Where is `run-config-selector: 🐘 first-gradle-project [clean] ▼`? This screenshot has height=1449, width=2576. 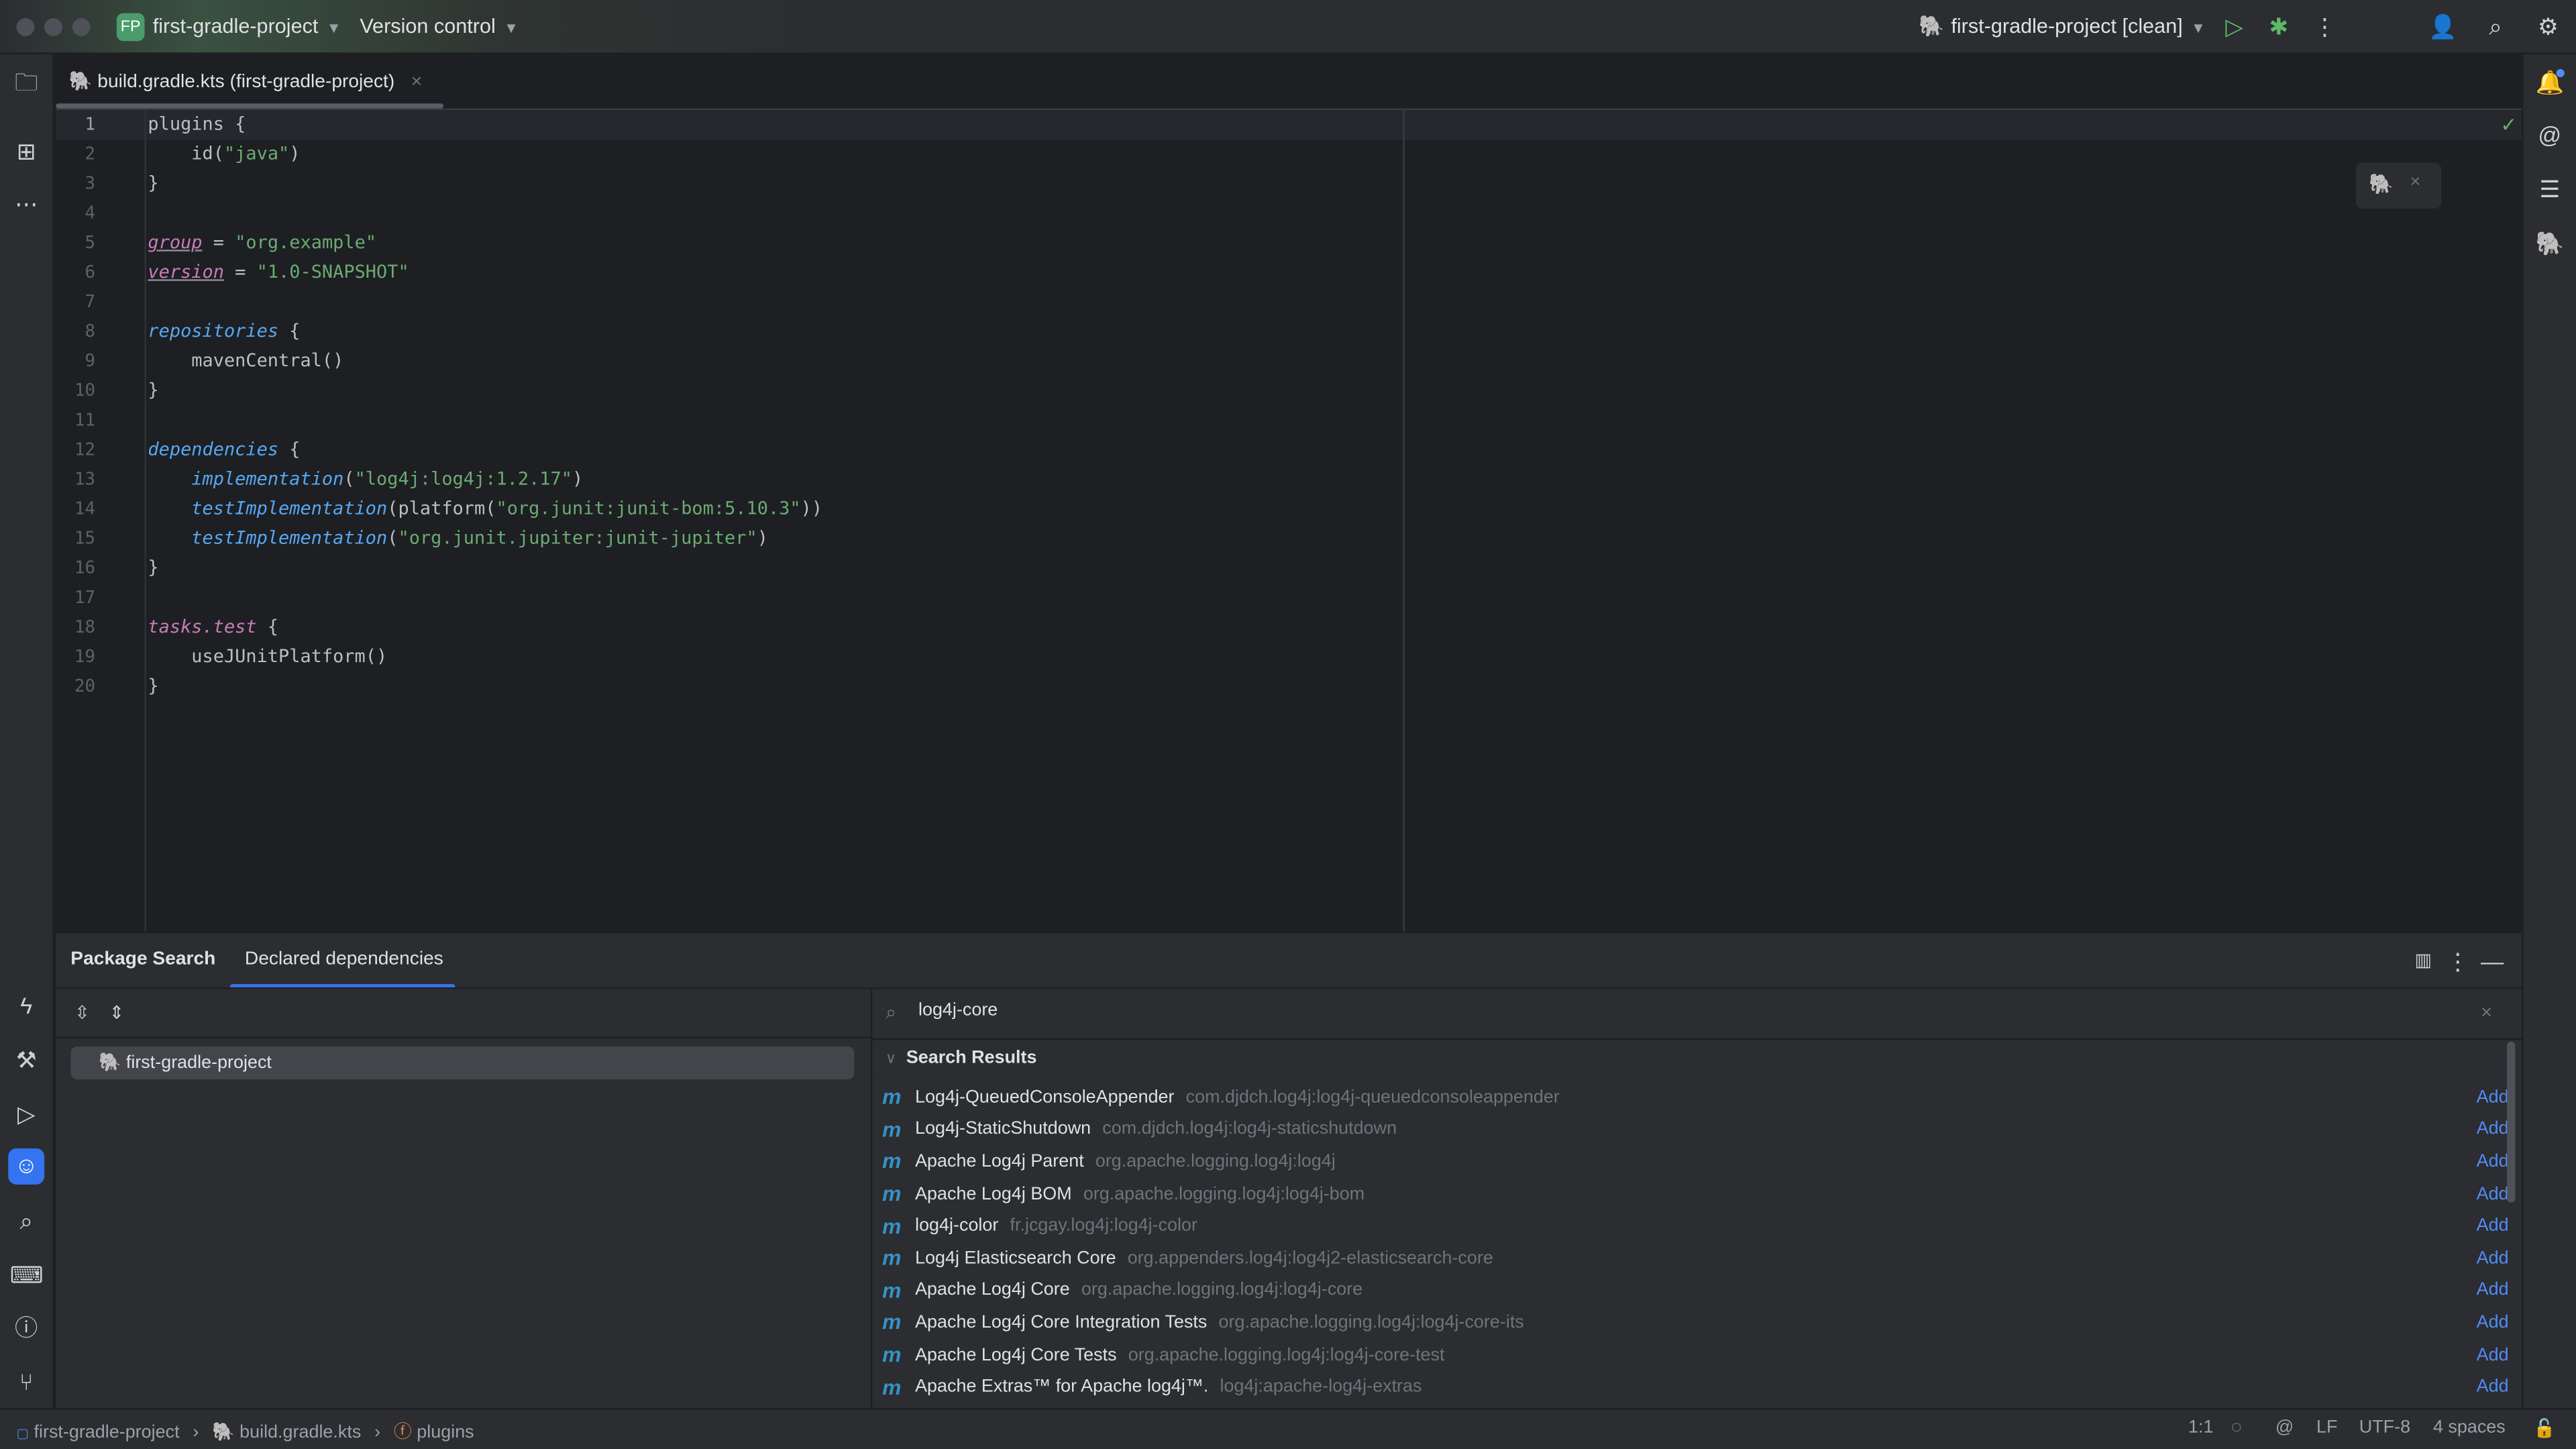
run-config-selector: 🐘 first-gradle-project [clean] ▼ is located at coordinates (2062, 27).